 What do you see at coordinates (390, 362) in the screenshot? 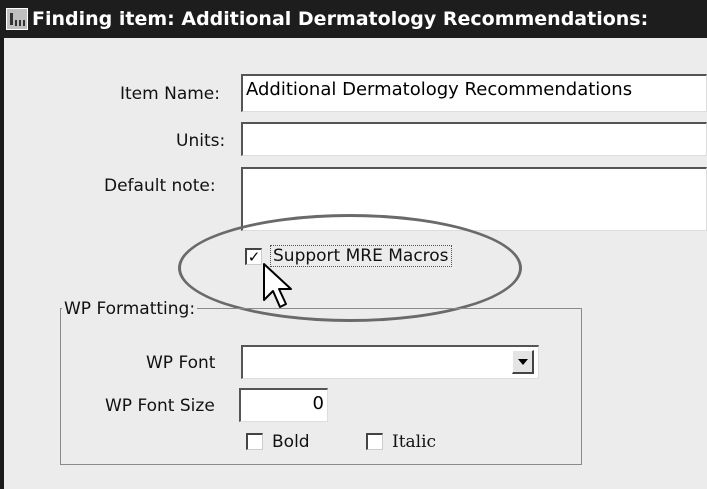
I see `wp-font-select` at bounding box center [390, 362].